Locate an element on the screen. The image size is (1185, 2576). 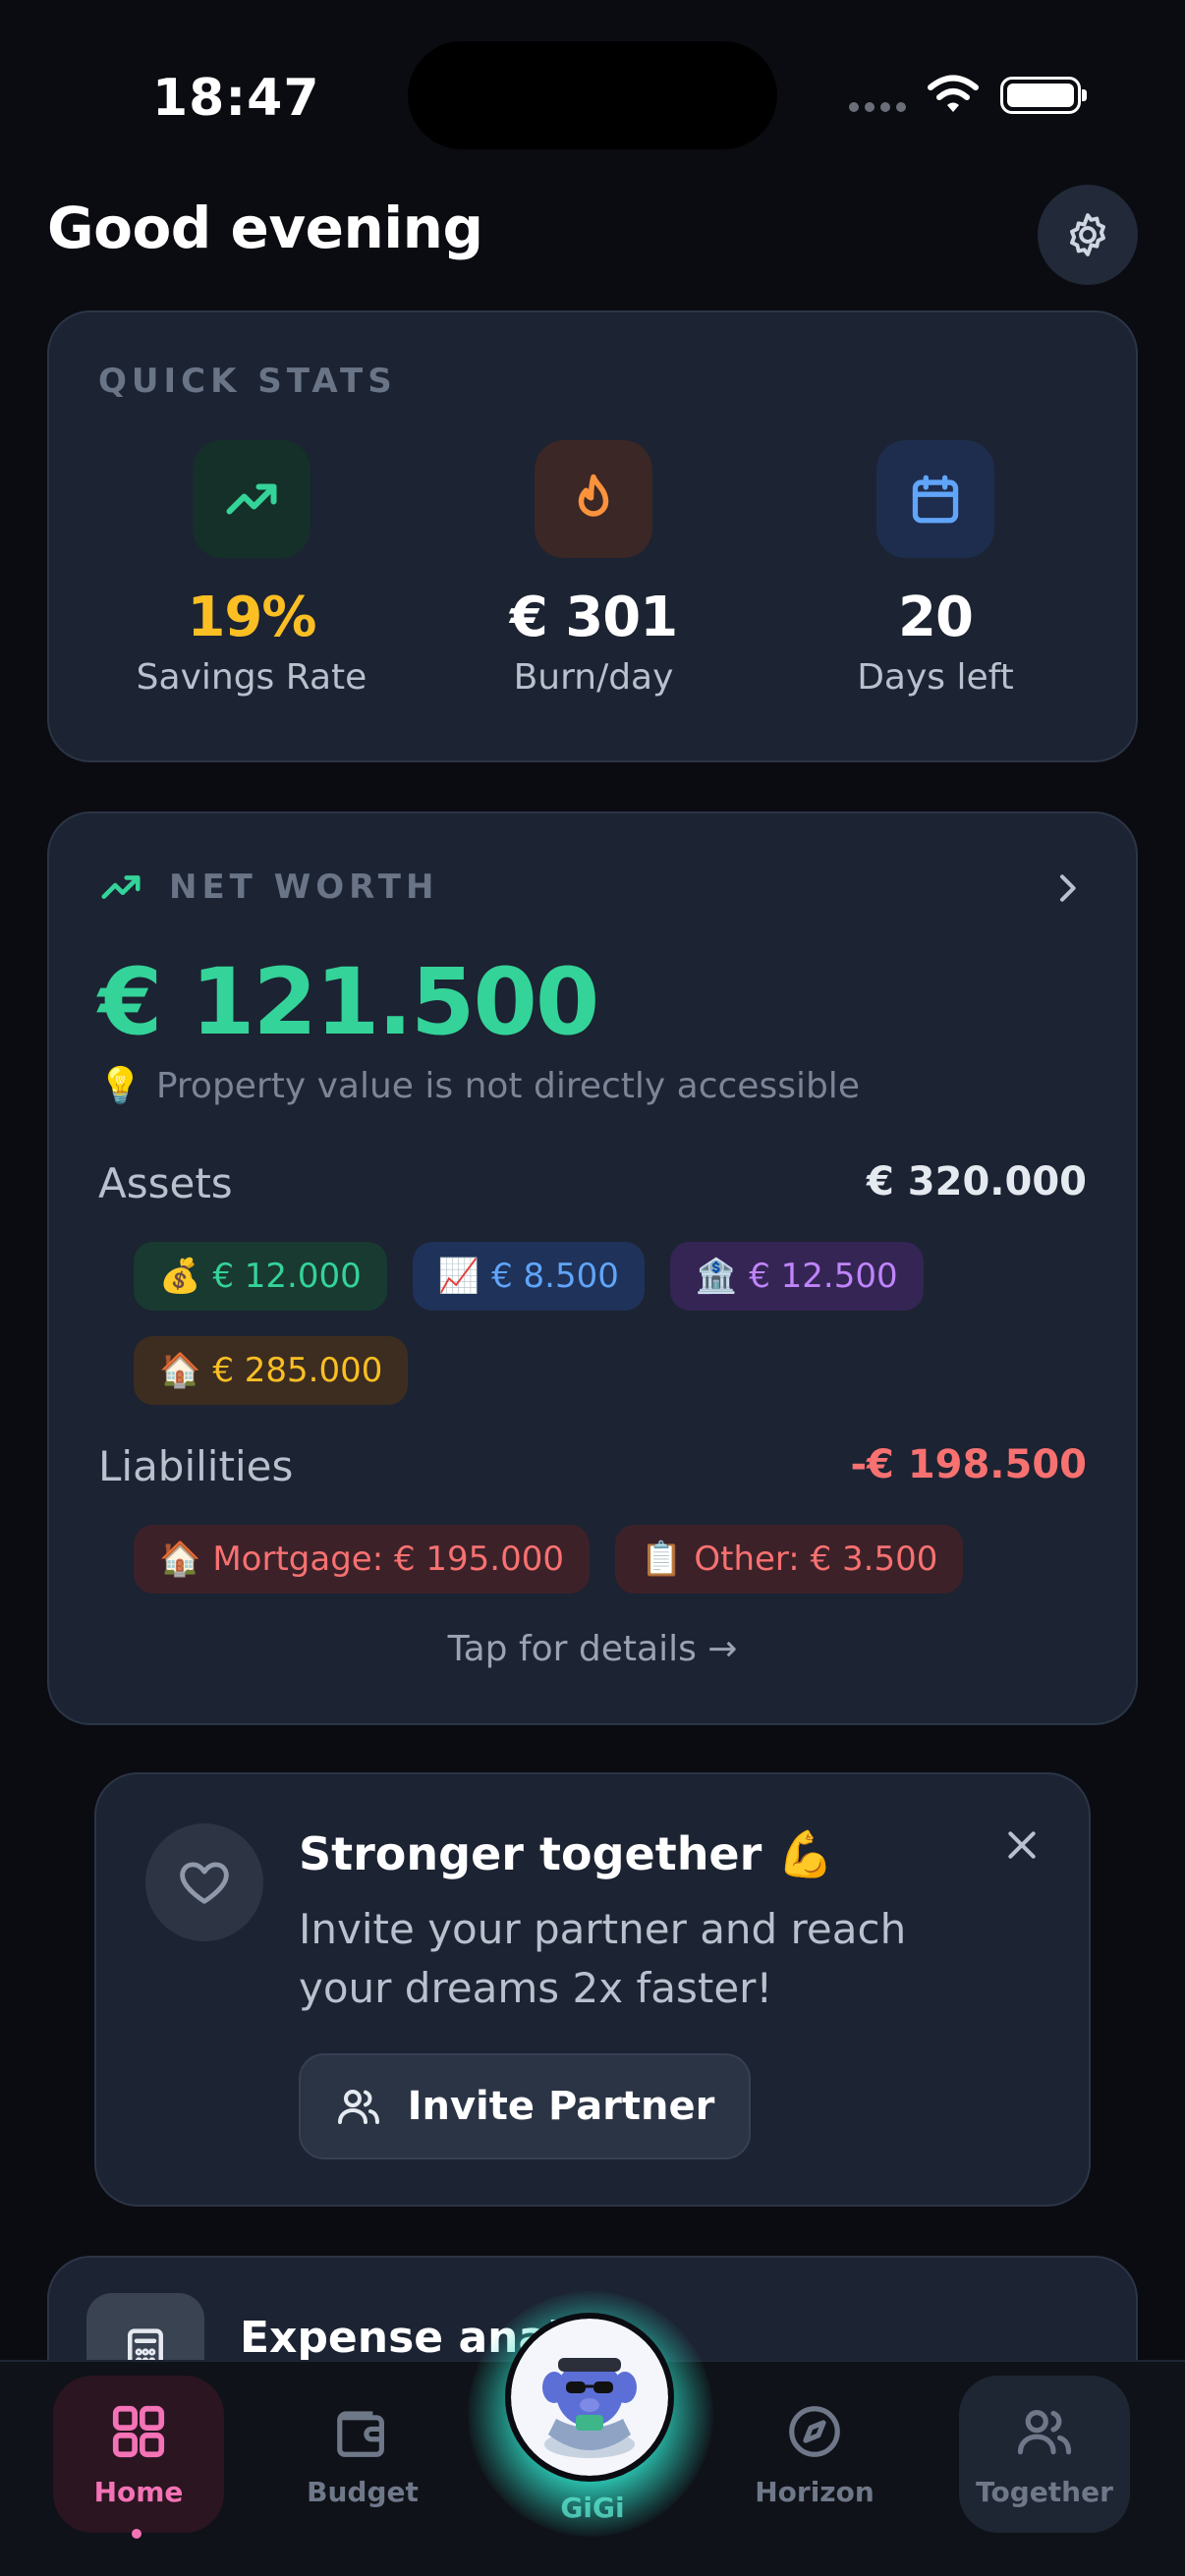
flame-icon is located at coordinates (594, 499).